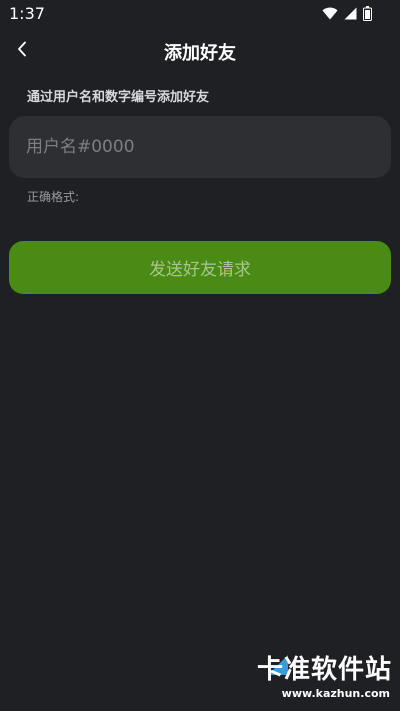  I want to click on page-title: 添加好友, so click(200, 53).